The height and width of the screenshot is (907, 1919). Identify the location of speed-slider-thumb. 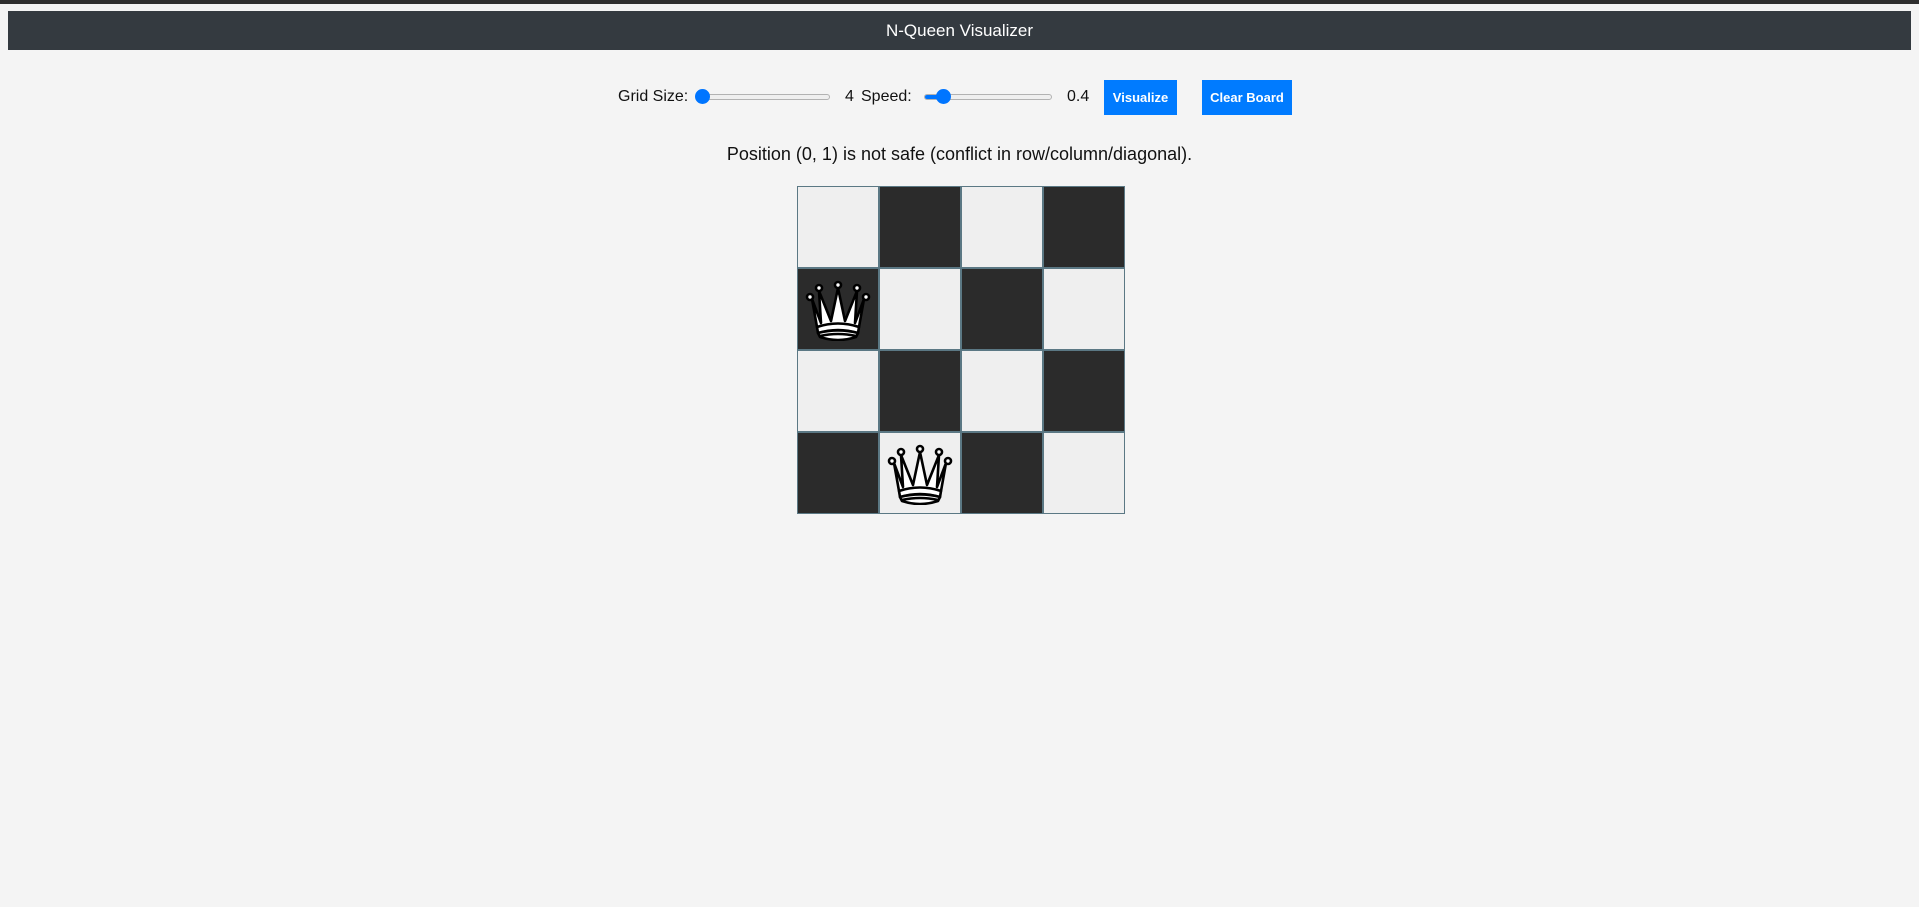
(944, 96).